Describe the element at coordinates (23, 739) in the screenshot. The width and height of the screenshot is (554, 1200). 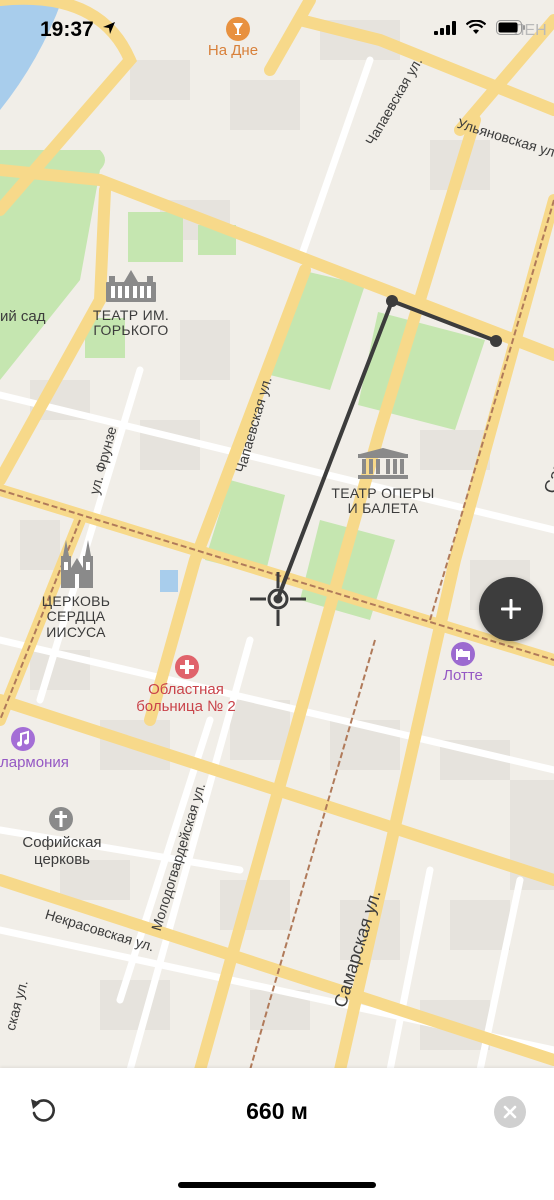
I see `music-icon` at that location.